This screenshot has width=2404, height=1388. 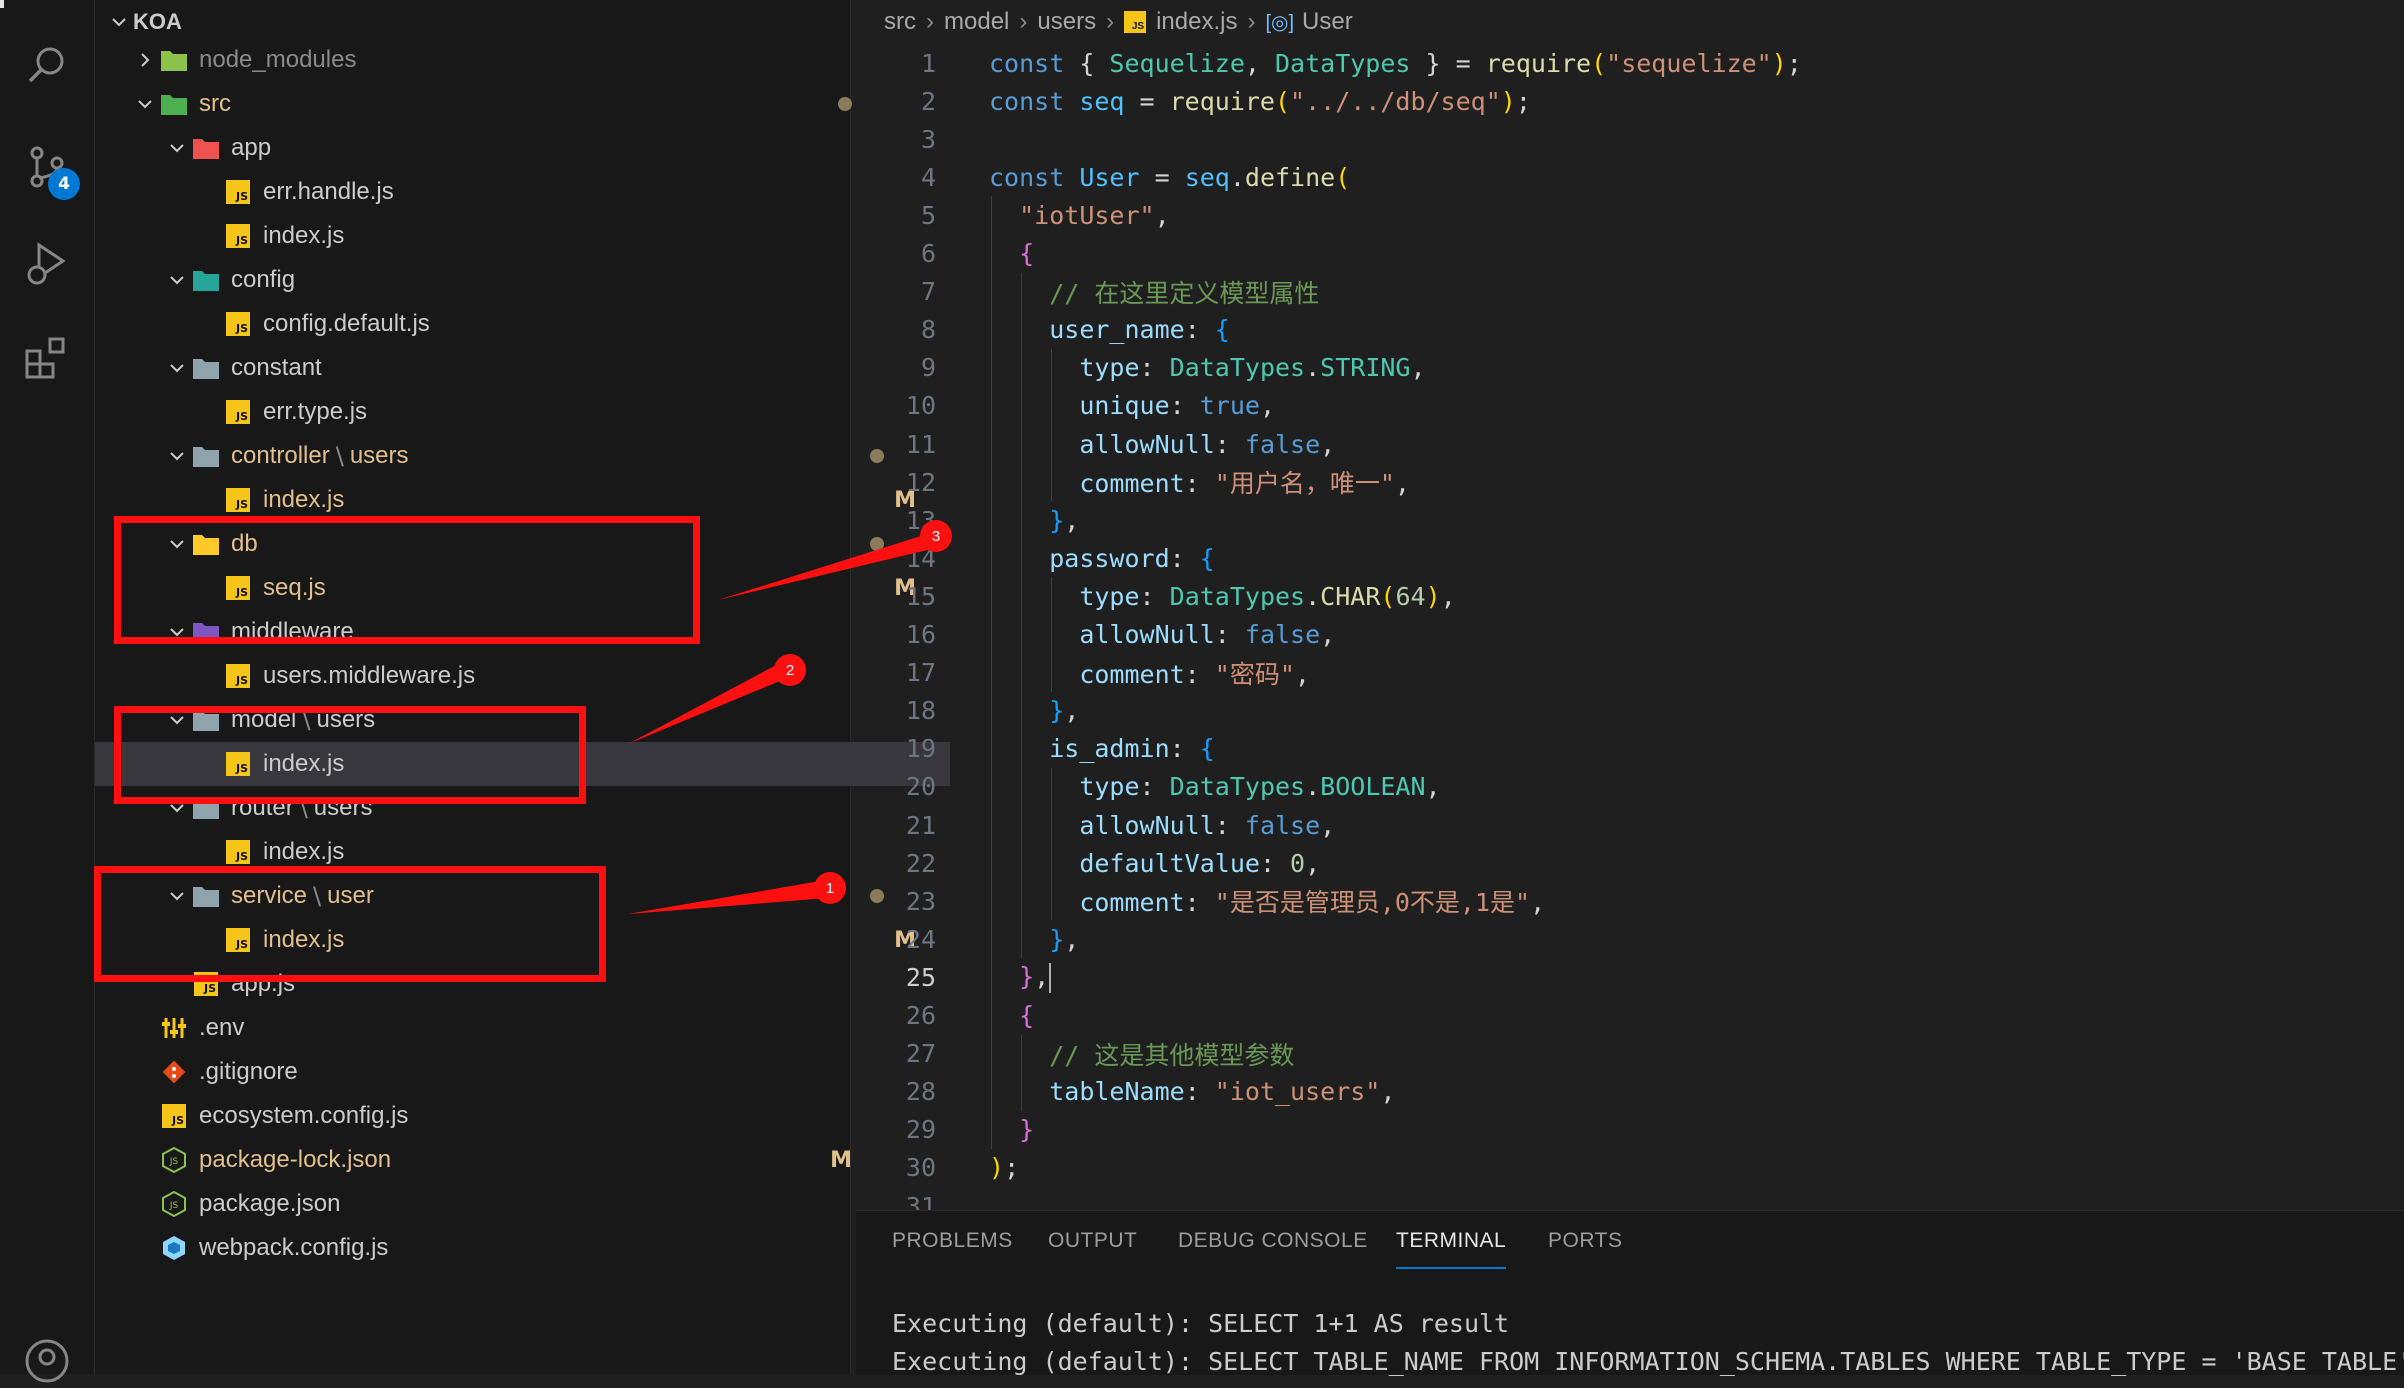 I want to click on code-text: unique: true,, so click(x=1177, y=406).